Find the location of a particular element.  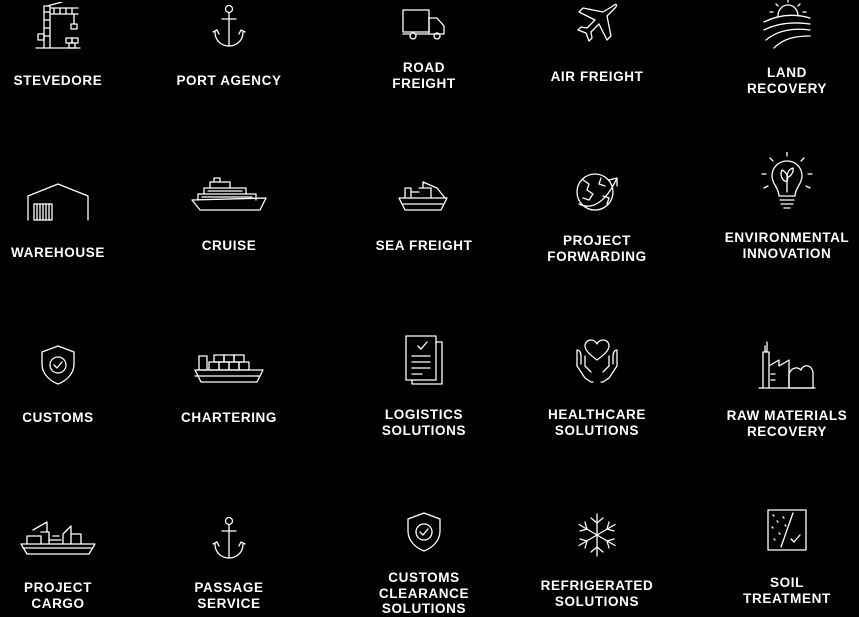

service-project-cargo: PROJECT CARGO is located at coordinates (72, 562).